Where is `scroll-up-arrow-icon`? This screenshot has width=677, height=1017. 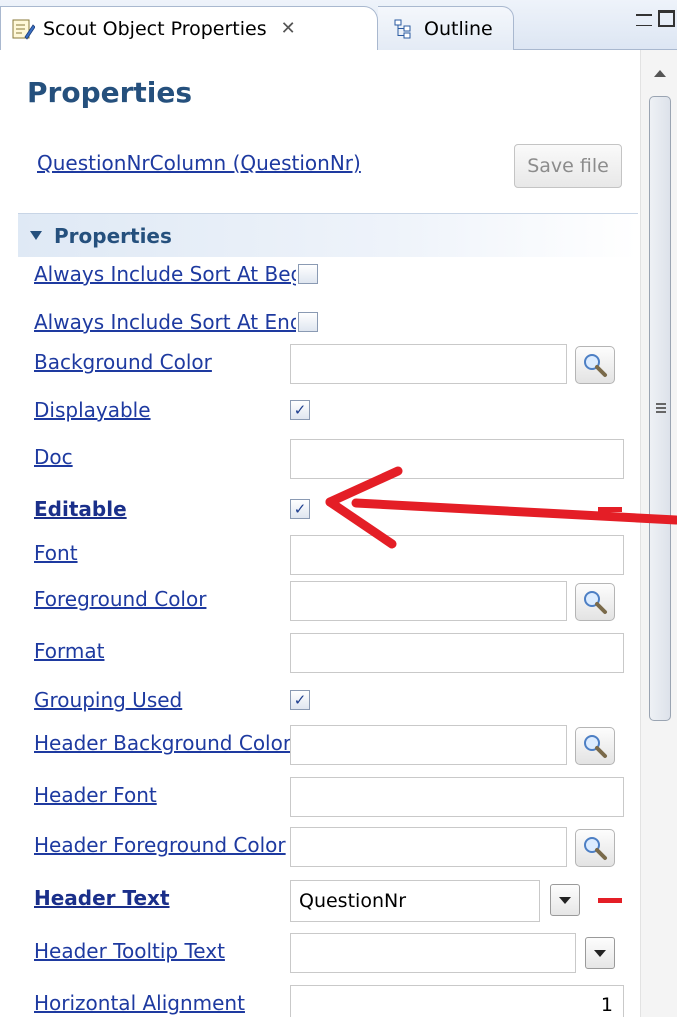
scroll-up-arrow-icon is located at coordinates (660, 73).